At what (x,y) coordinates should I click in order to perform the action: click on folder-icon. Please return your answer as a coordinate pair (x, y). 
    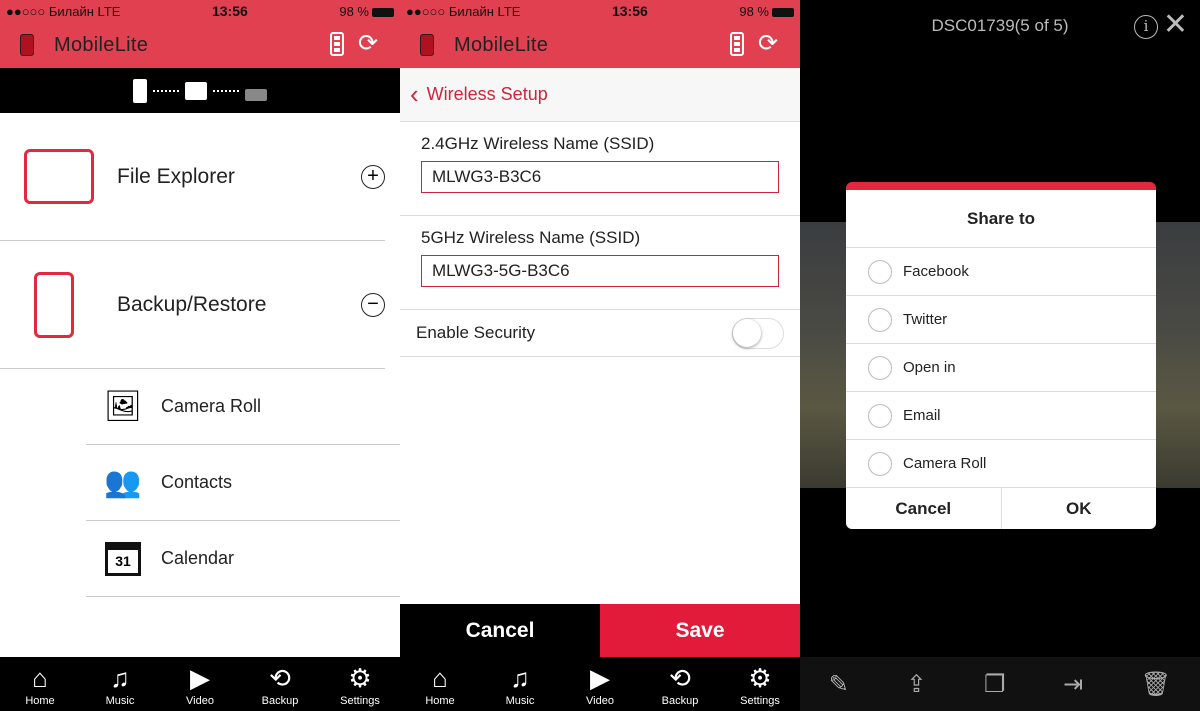
    Looking at the image, I should click on (59, 176).